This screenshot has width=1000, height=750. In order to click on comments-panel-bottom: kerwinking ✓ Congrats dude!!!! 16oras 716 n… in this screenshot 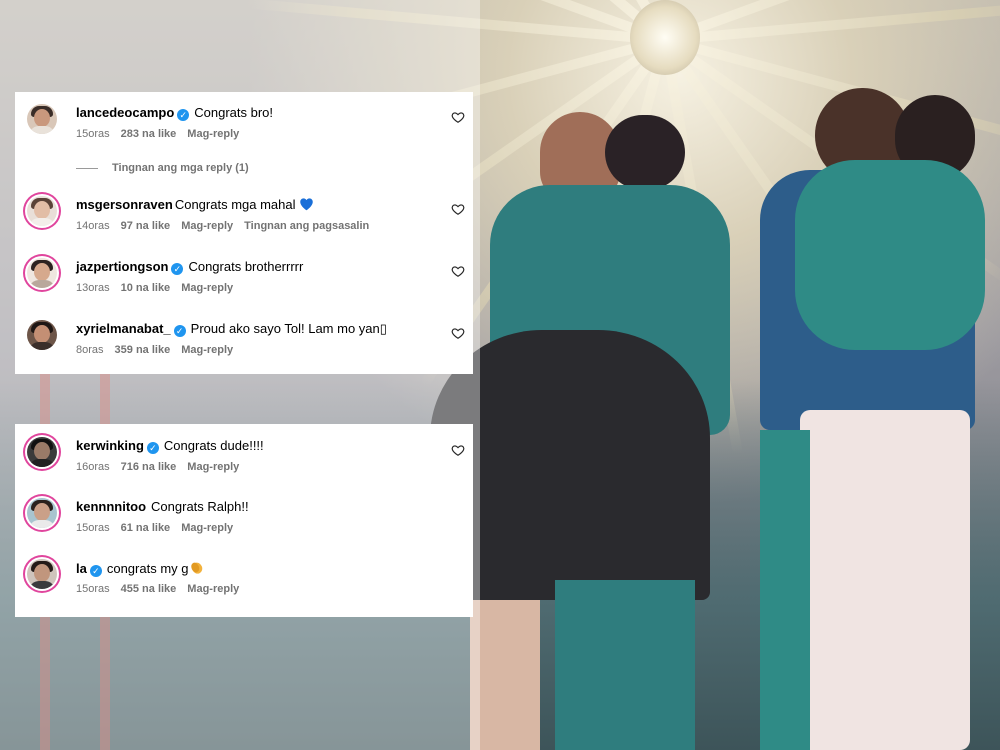, I will do `click(244, 520)`.